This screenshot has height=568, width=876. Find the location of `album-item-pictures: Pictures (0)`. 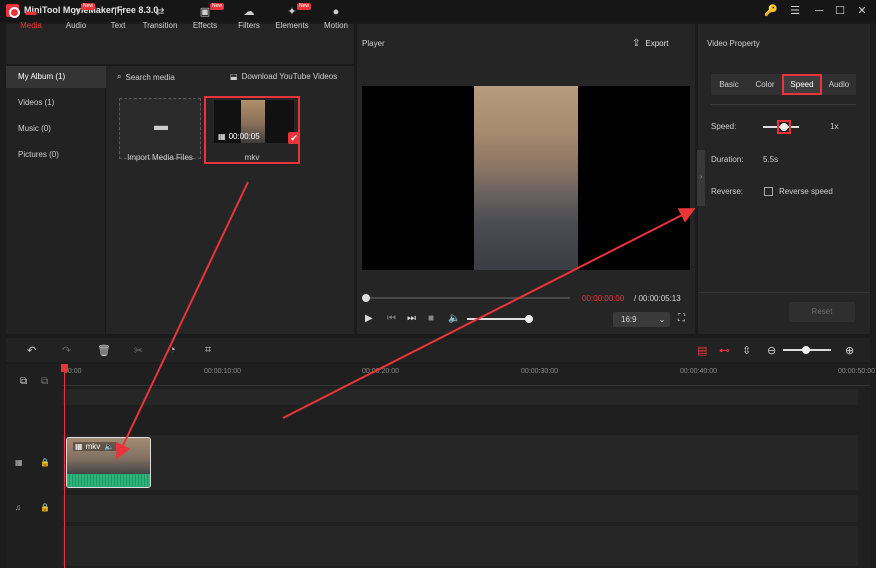

album-item-pictures: Pictures (0) is located at coordinates (56, 155).